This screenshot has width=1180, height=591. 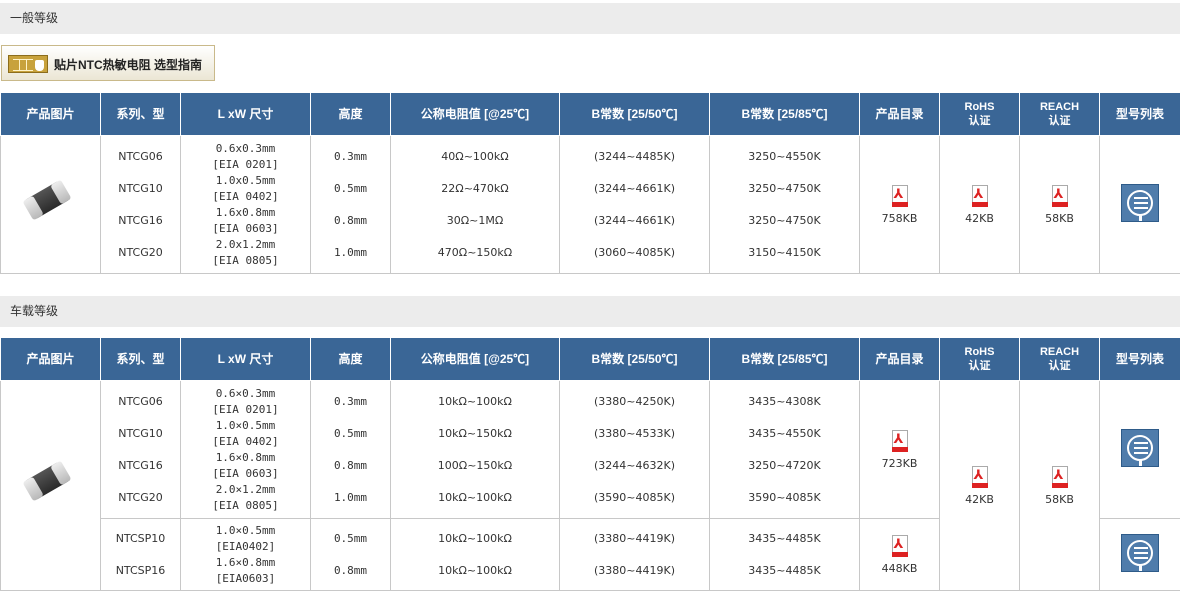 What do you see at coordinates (475, 156) in the screenshot?
I see `resistance-value: 40Ω~100kΩ` at bounding box center [475, 156].